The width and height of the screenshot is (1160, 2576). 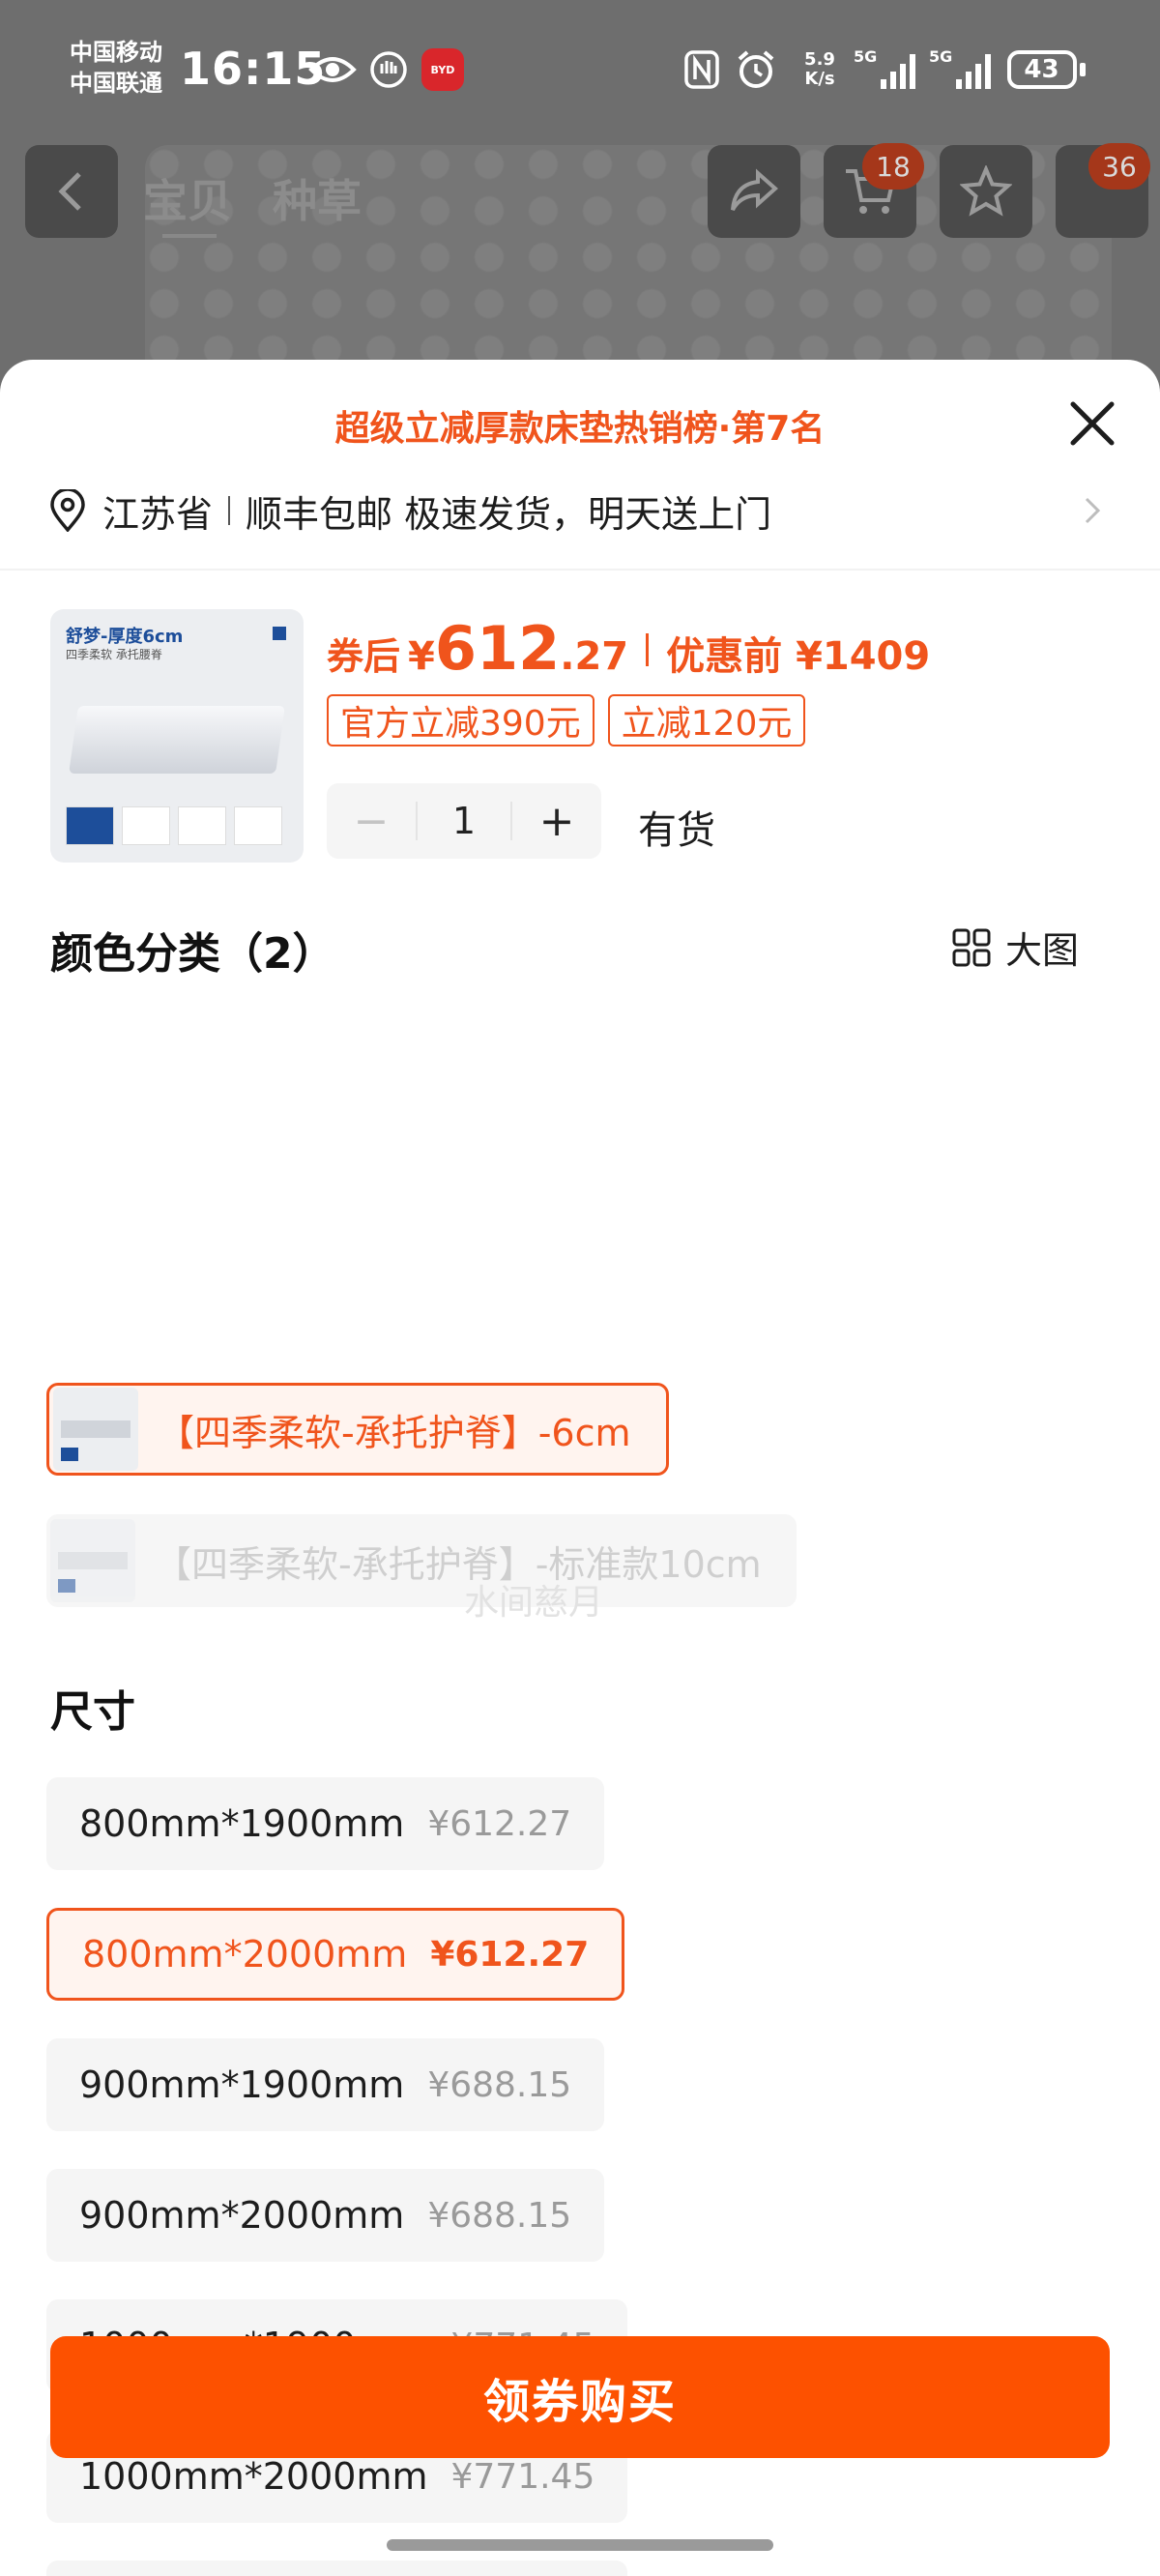 I want to click on price-integer: 612, so click(x=498, y=648).